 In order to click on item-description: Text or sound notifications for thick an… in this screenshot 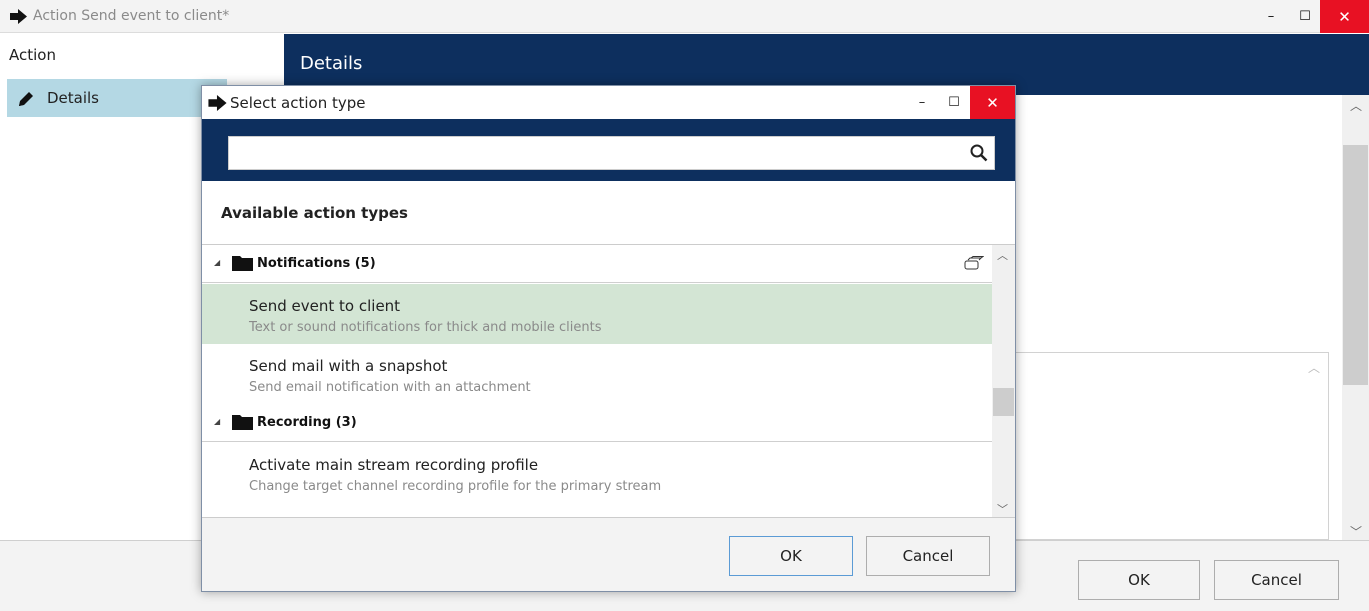, I will do `click(425, 327)`.